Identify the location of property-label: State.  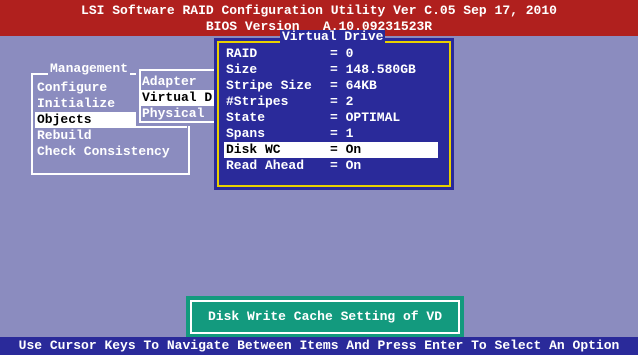
(246, 117).